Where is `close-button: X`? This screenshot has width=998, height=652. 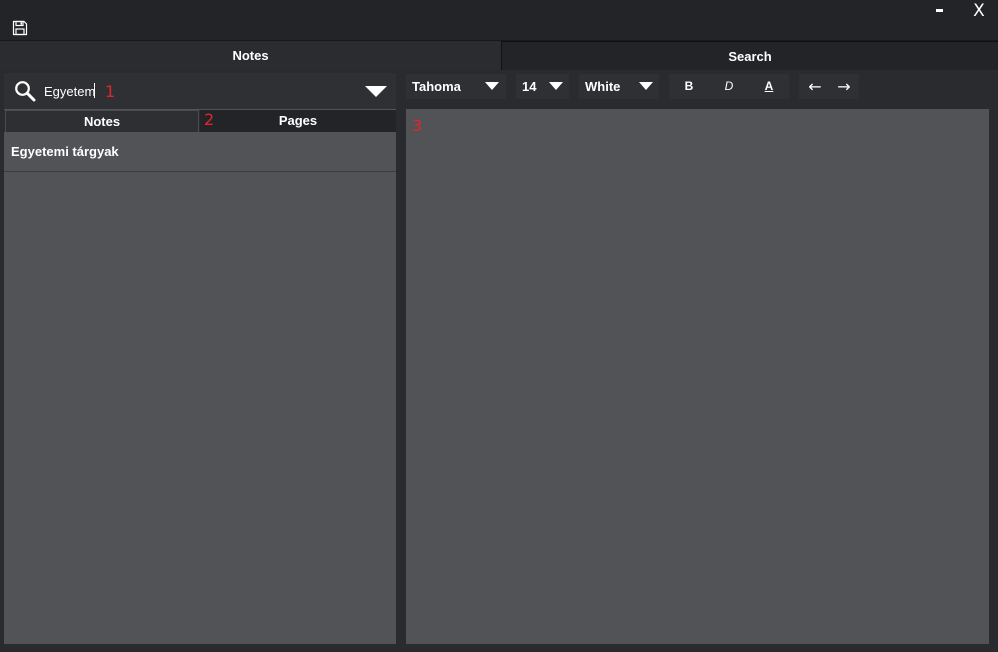 close-button: X is located at coordinates (979, 11).